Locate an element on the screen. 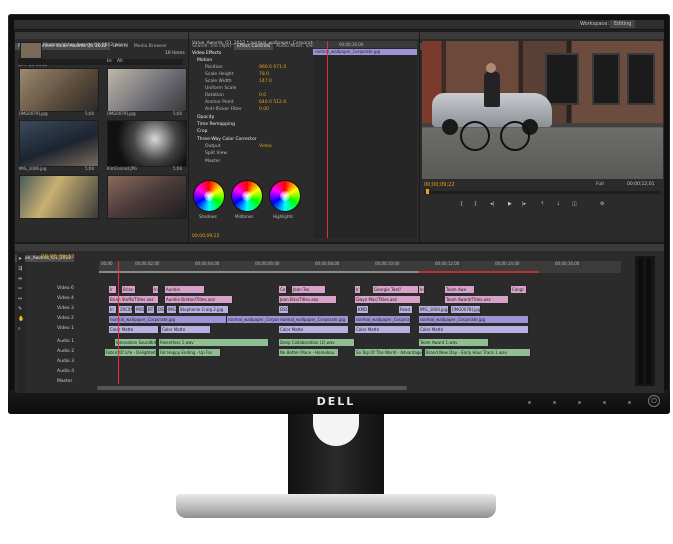  timeline-clip: Georgie Text? is located at coordinates (396, 289).